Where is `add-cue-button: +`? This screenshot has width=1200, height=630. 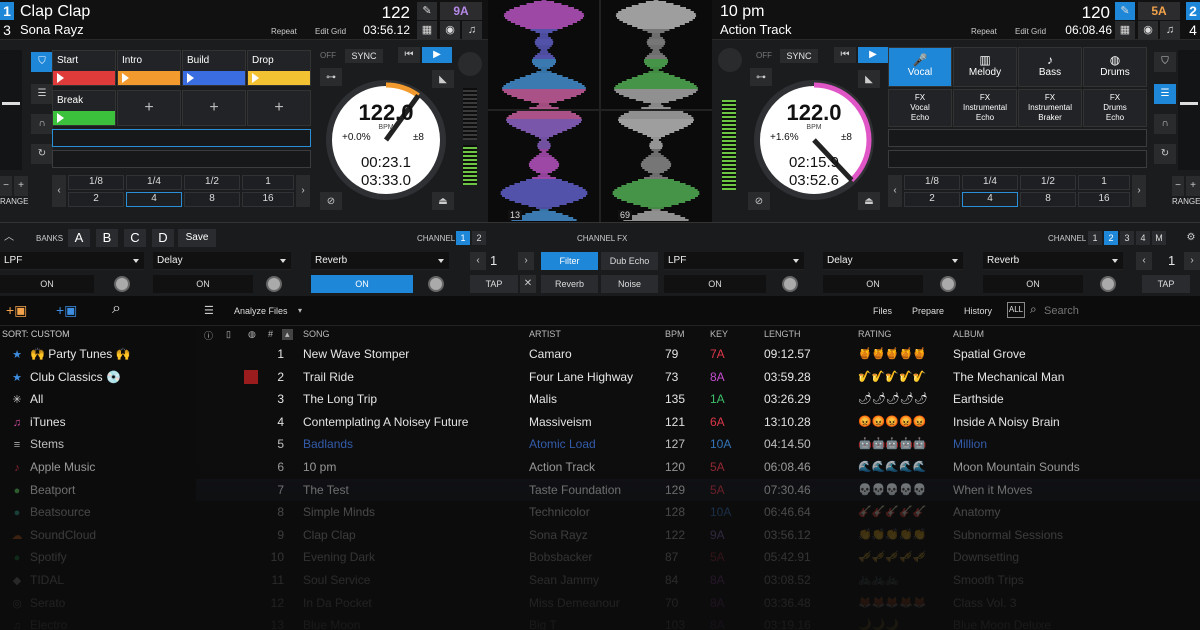
add-cue-button: + is located at coordinates (214, 108).